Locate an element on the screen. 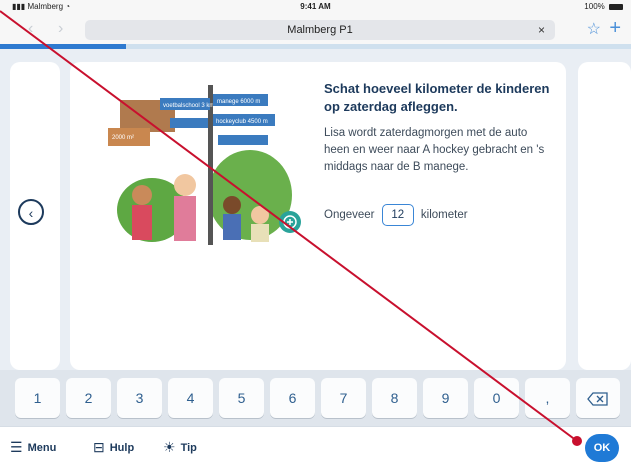  status-time: 9:41 AM is located at coordinates (315, 6).